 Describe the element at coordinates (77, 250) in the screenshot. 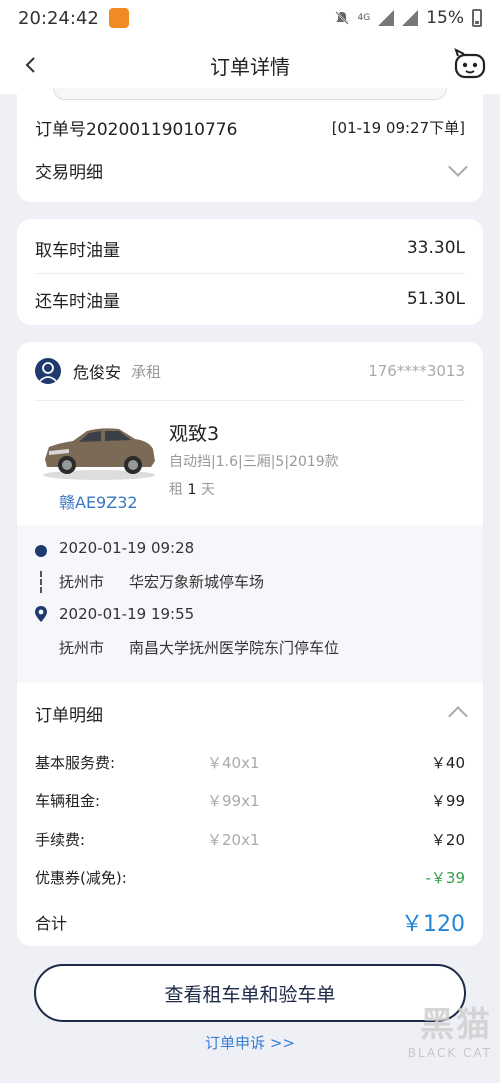

I see `pickup-fuel-label: 取车时油量` at that location.